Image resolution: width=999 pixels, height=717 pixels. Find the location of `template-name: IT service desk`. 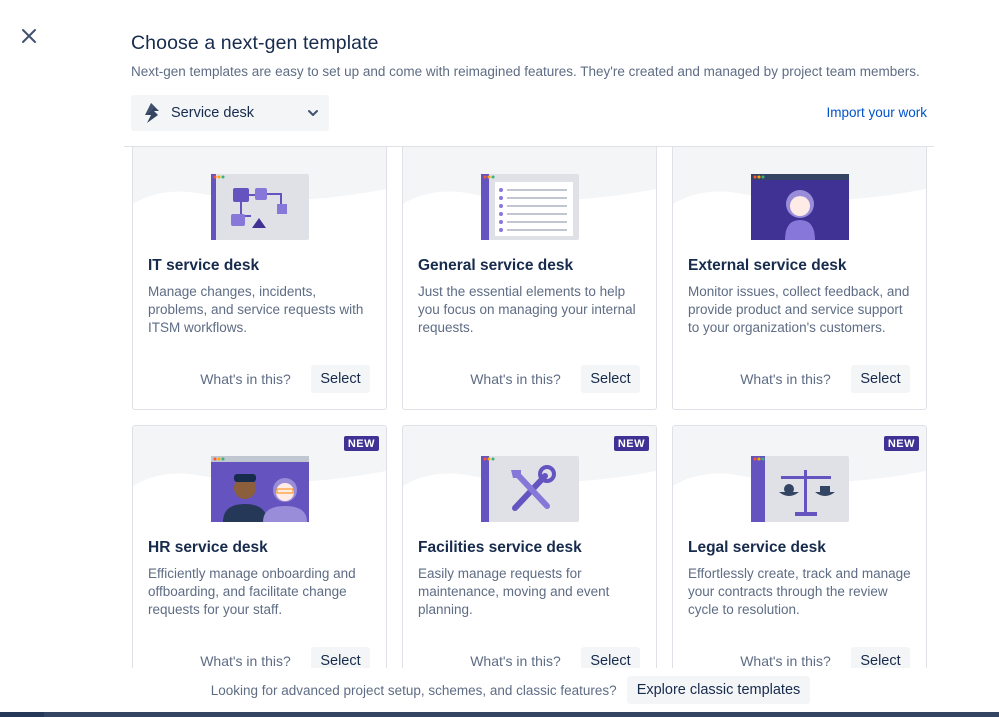

template-name: IT service desk is located at coordinates (204, 265).